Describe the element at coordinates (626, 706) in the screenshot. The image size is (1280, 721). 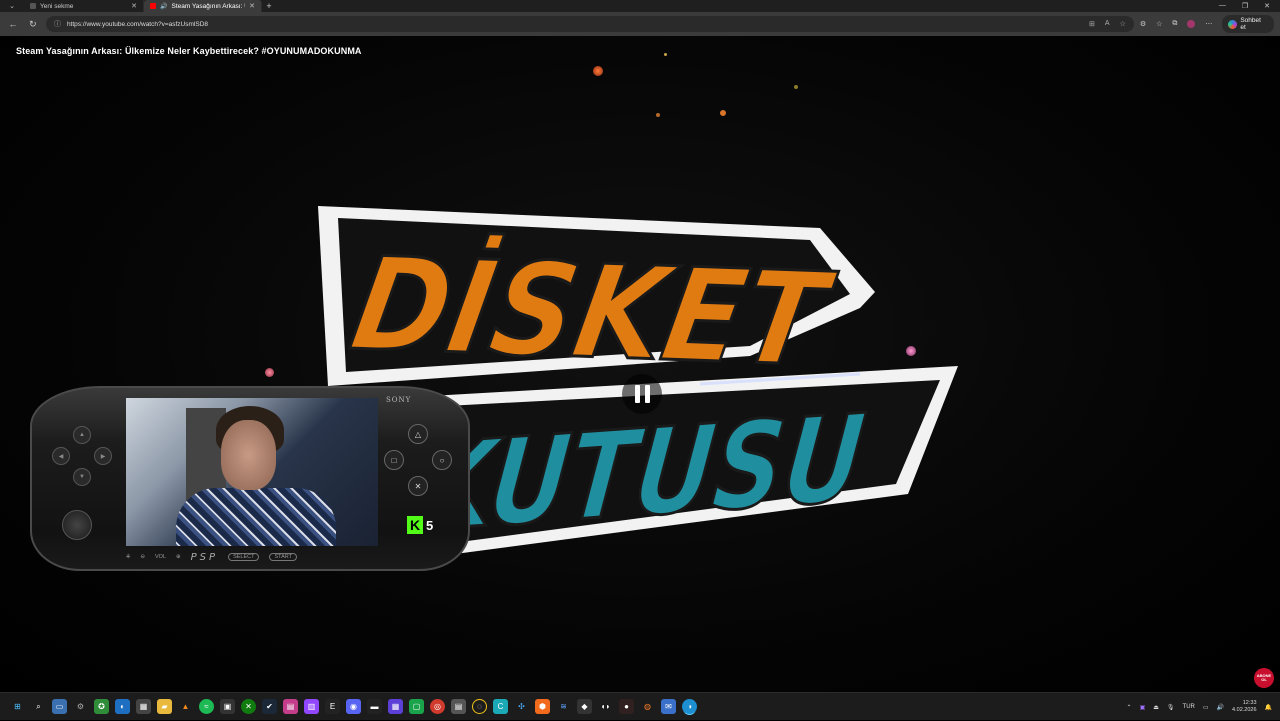
I see `obs-icon: ●` at that location.